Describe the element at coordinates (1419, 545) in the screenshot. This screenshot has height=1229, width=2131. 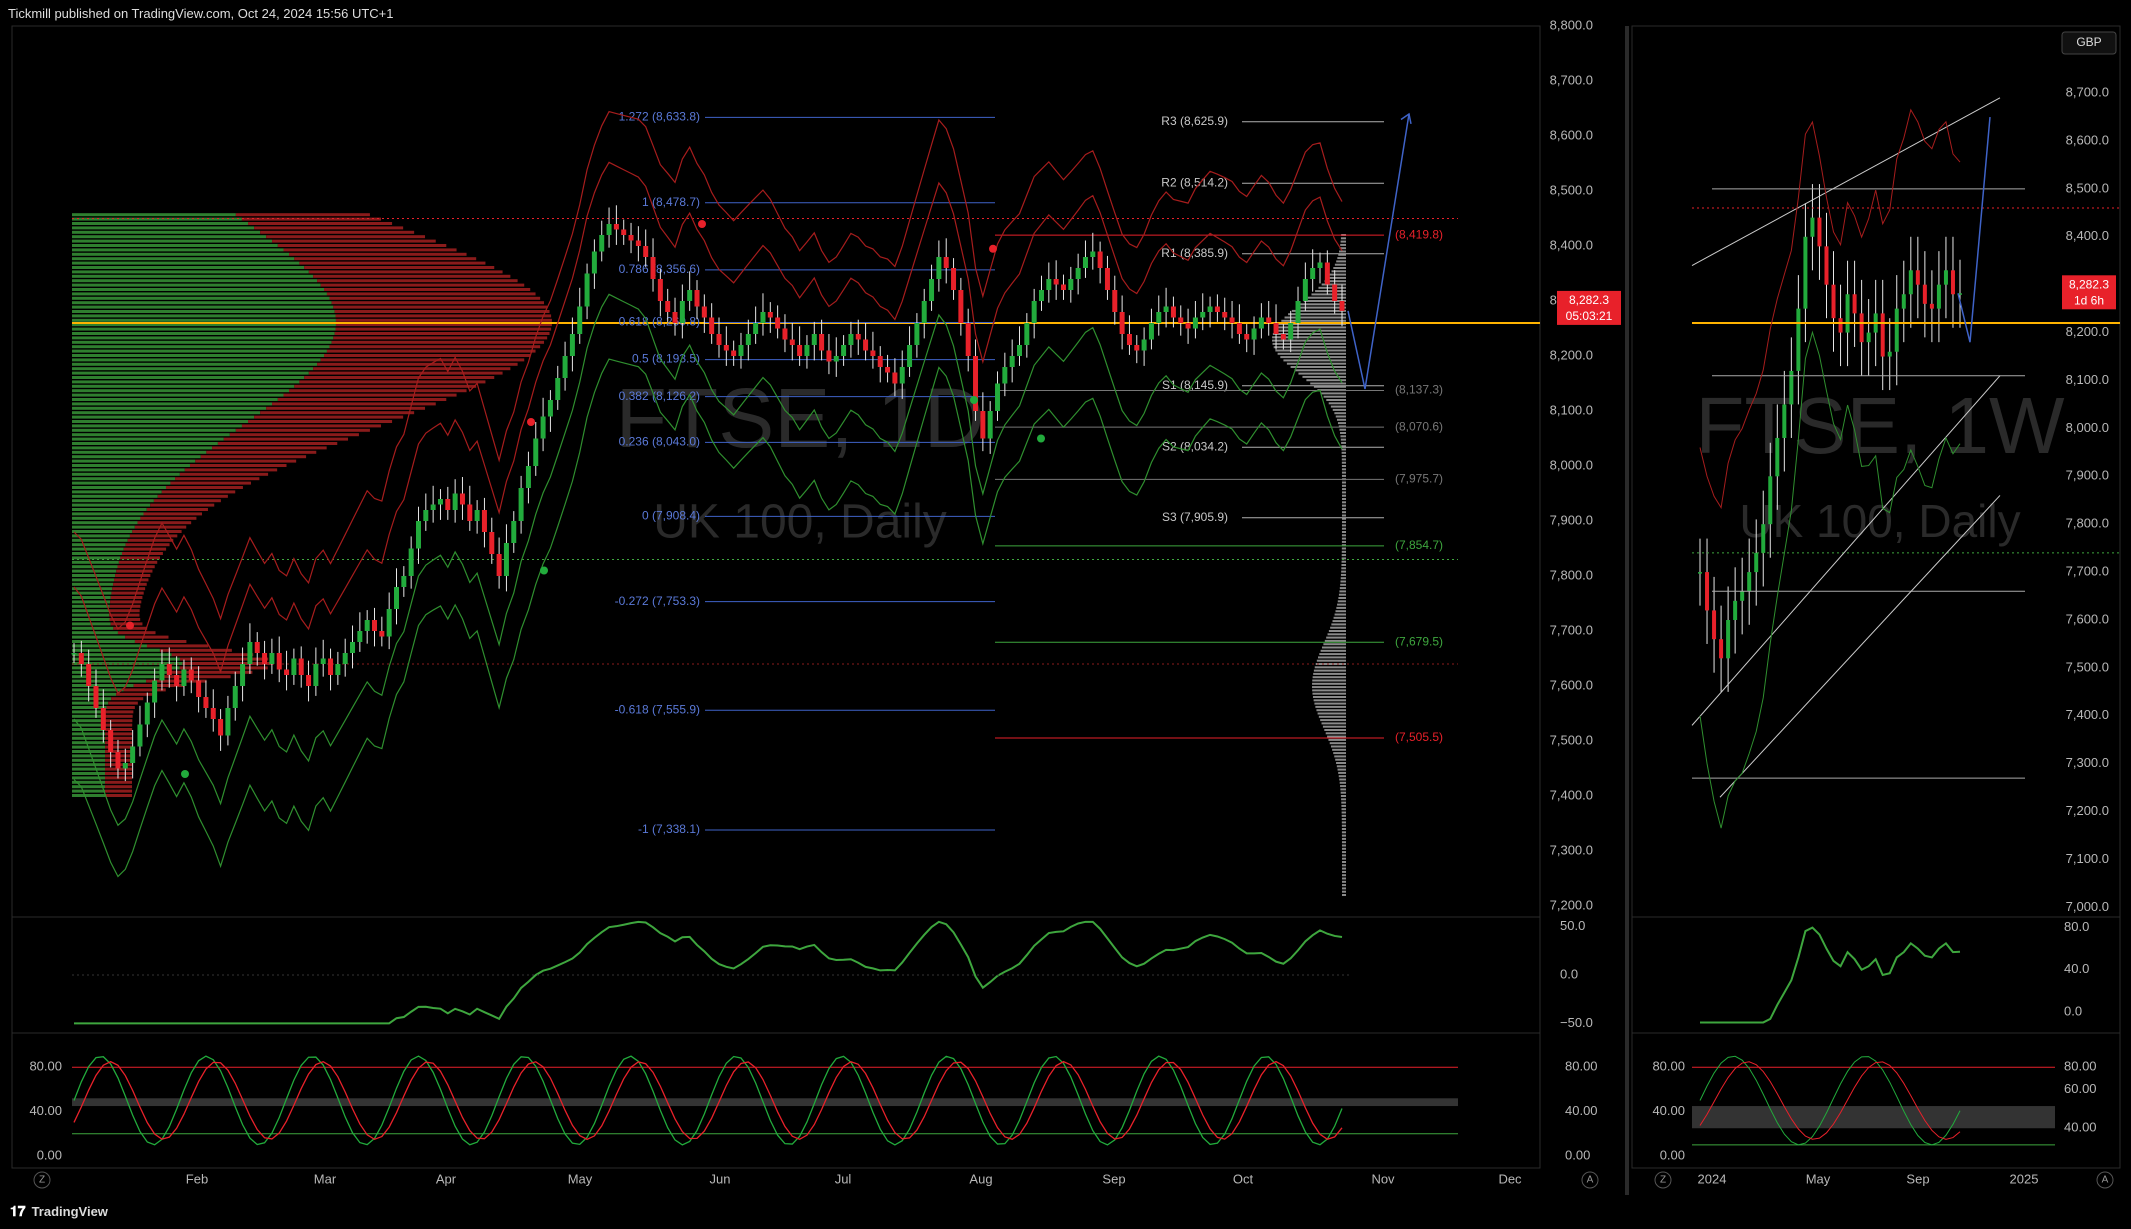
I see `level-label: (7,854.7)` at that location.